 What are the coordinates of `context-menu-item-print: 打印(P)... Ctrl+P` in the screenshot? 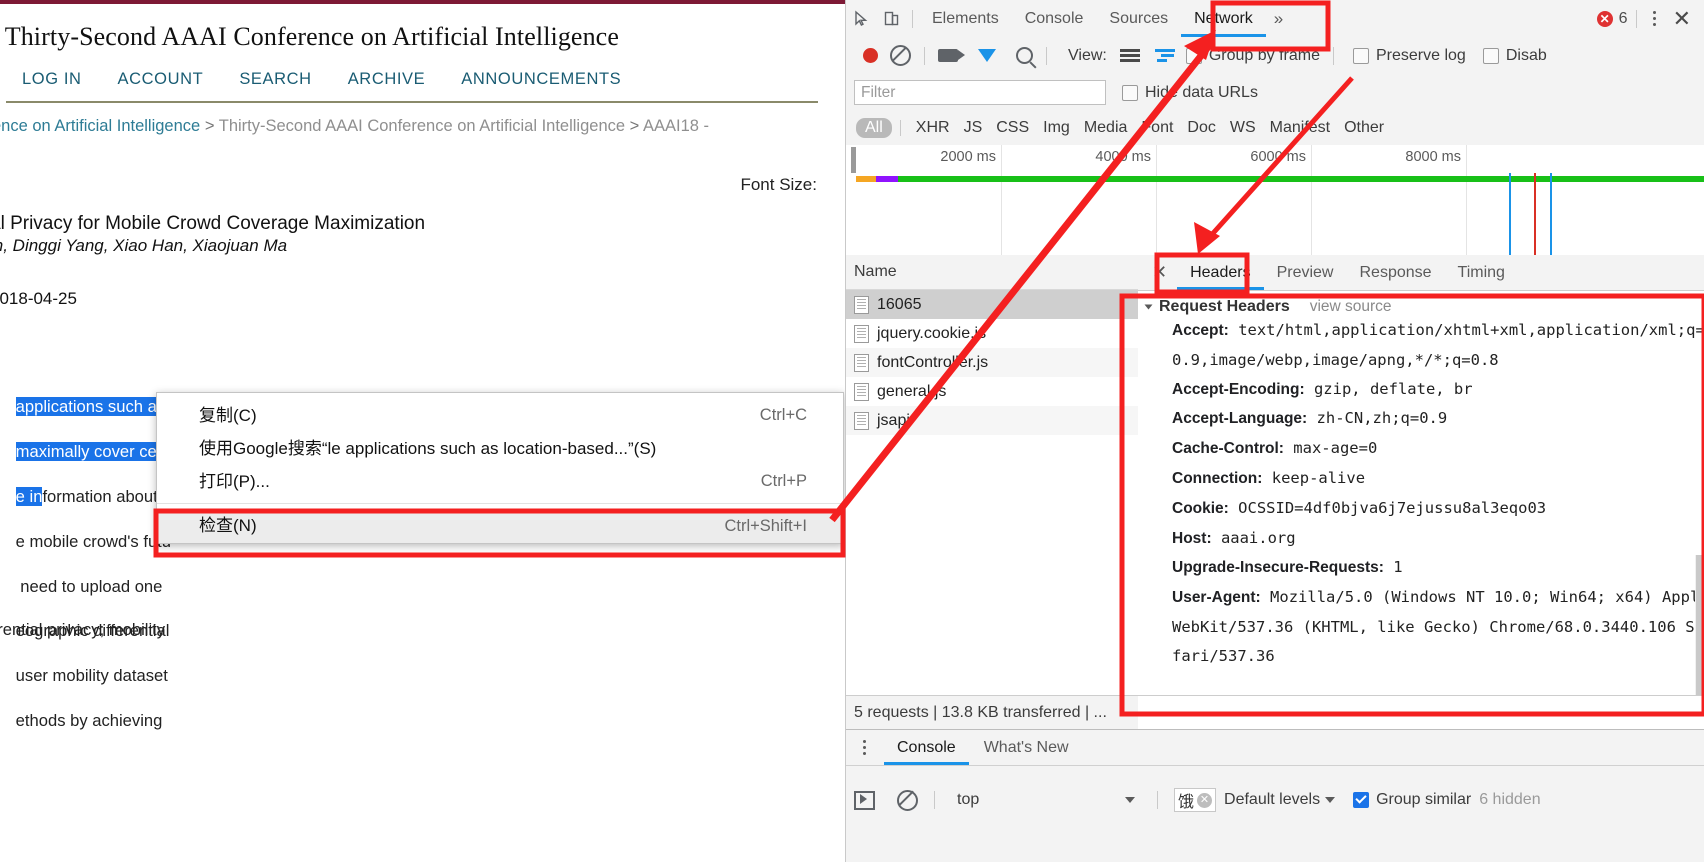 It's located at (500, 481).